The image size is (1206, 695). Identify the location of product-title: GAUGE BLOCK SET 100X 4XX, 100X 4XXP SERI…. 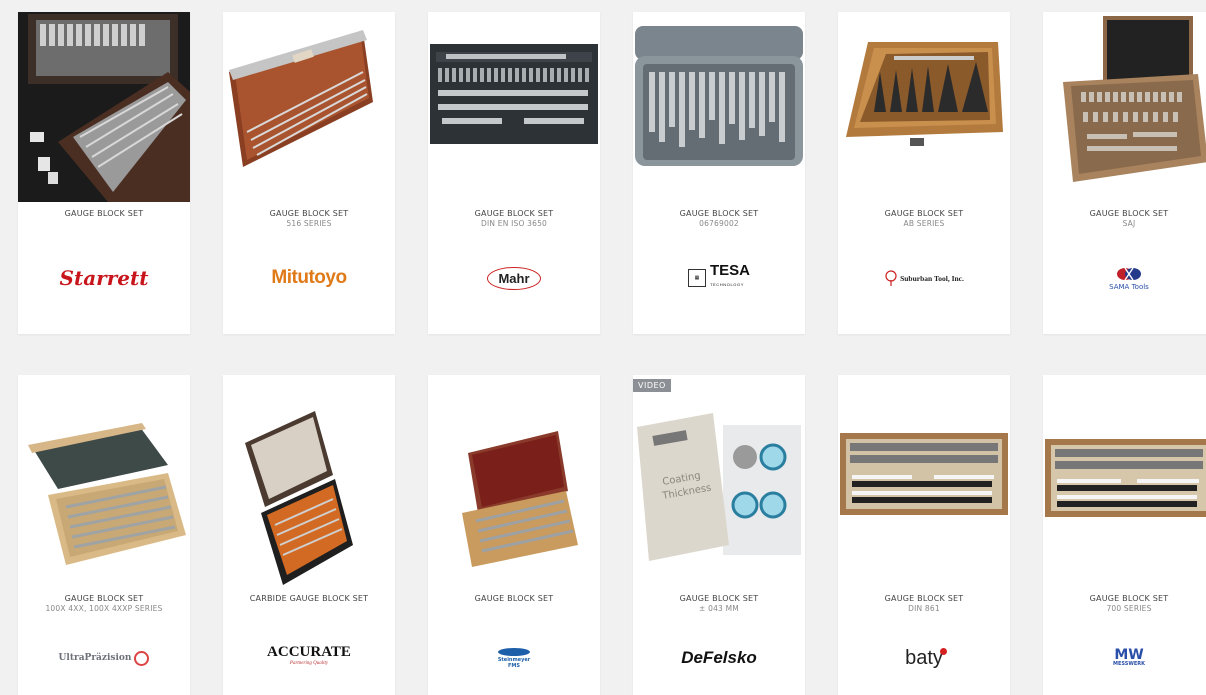
(104, 604).